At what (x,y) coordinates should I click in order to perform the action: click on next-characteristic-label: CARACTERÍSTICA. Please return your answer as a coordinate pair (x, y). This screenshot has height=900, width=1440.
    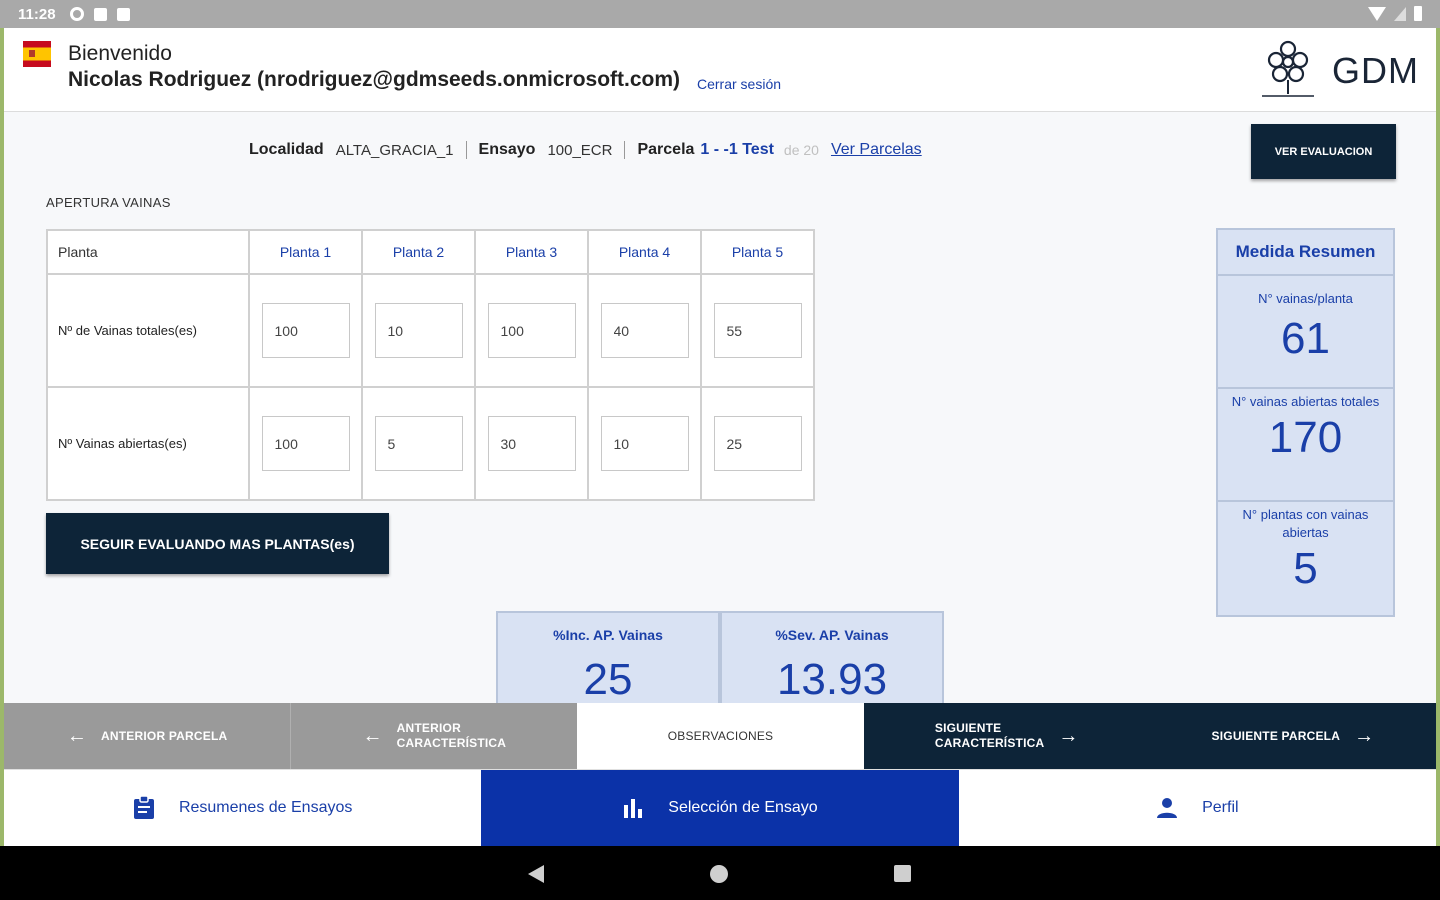
    Looking at the image, I should click on (989, 743).